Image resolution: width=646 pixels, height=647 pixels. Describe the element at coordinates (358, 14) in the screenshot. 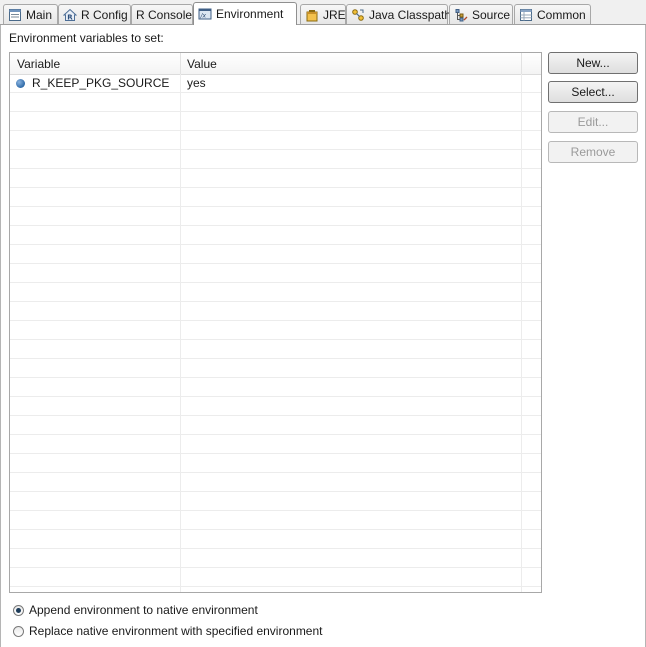

I see `classpath-icon` at that location.